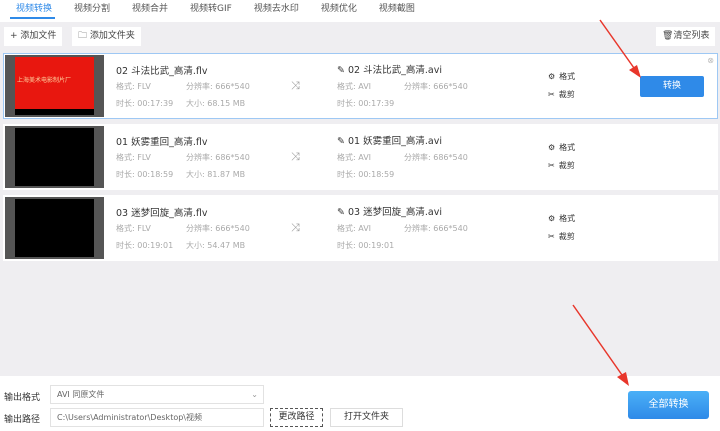 This screenshot has height=431, width=720. I want to click on output-format-select: AVI 同原文件 ⌄, so click(157, 394).